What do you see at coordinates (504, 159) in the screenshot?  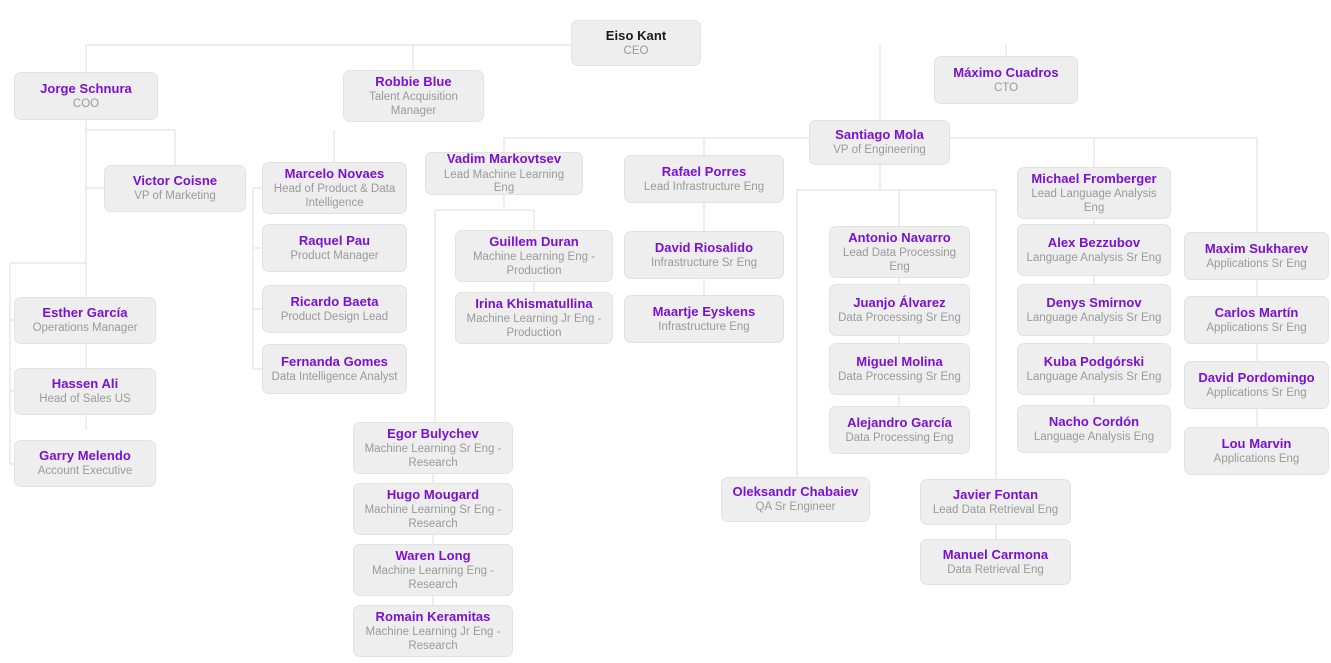 I see `org-node-name: Vadim Markovtsev` at bounding box center [504, 159].